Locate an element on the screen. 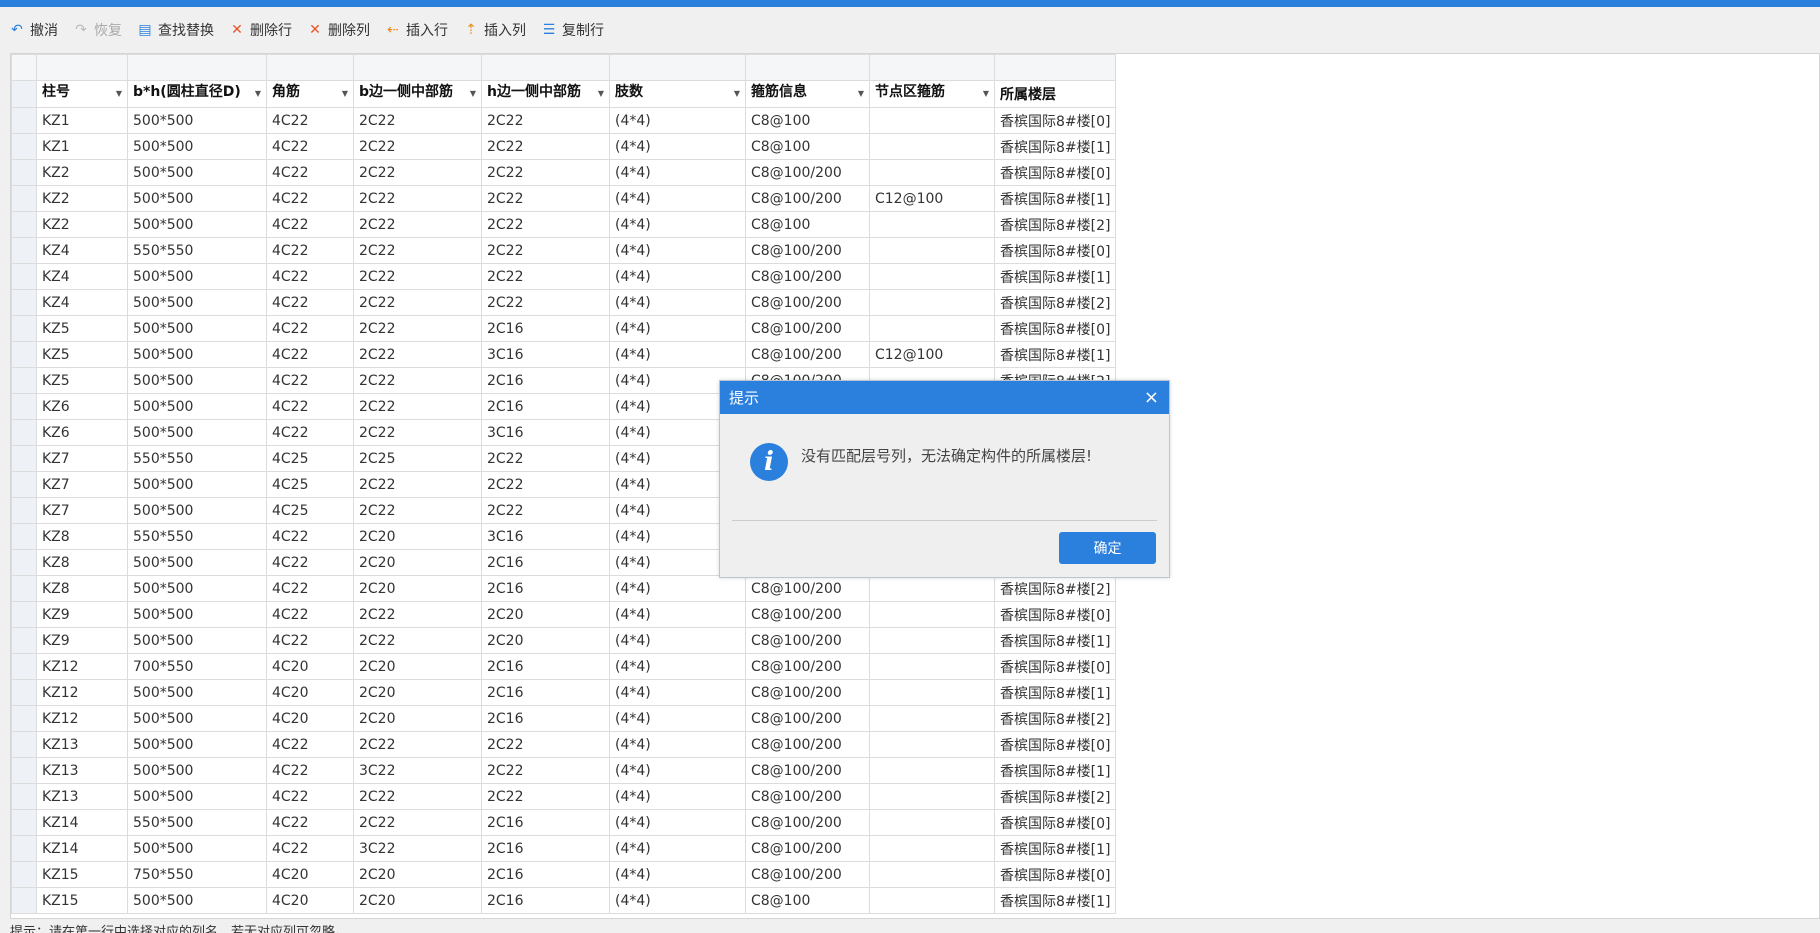 Image resolution: width=1820 pixels, height=933 pixels. toolbar-button-0: ↶ 撤消 is located at coordinates (33, 30).